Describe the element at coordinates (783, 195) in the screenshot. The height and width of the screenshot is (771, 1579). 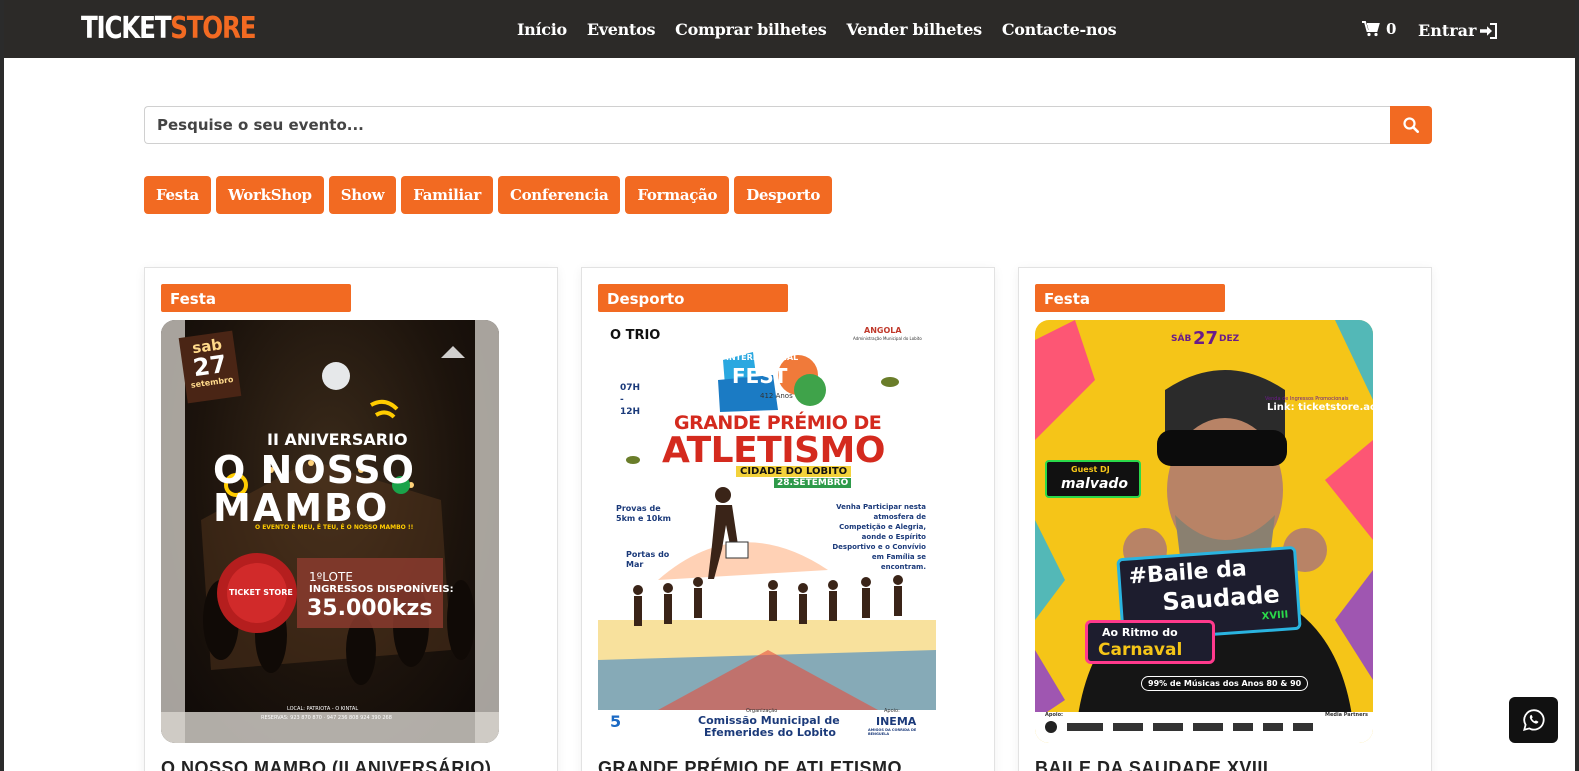
I see `category-button-desporto: Desporto` at that location.